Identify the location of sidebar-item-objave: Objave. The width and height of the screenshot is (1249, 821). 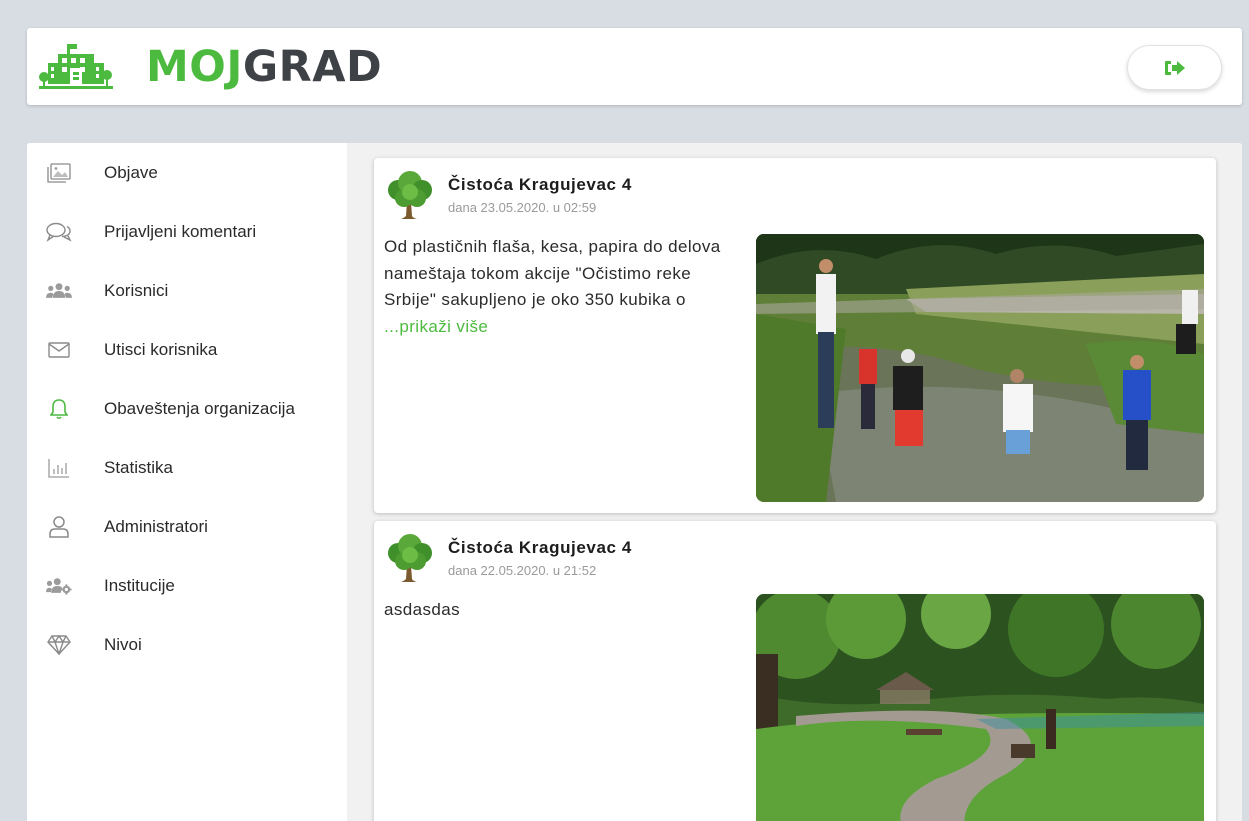
(187, 173).